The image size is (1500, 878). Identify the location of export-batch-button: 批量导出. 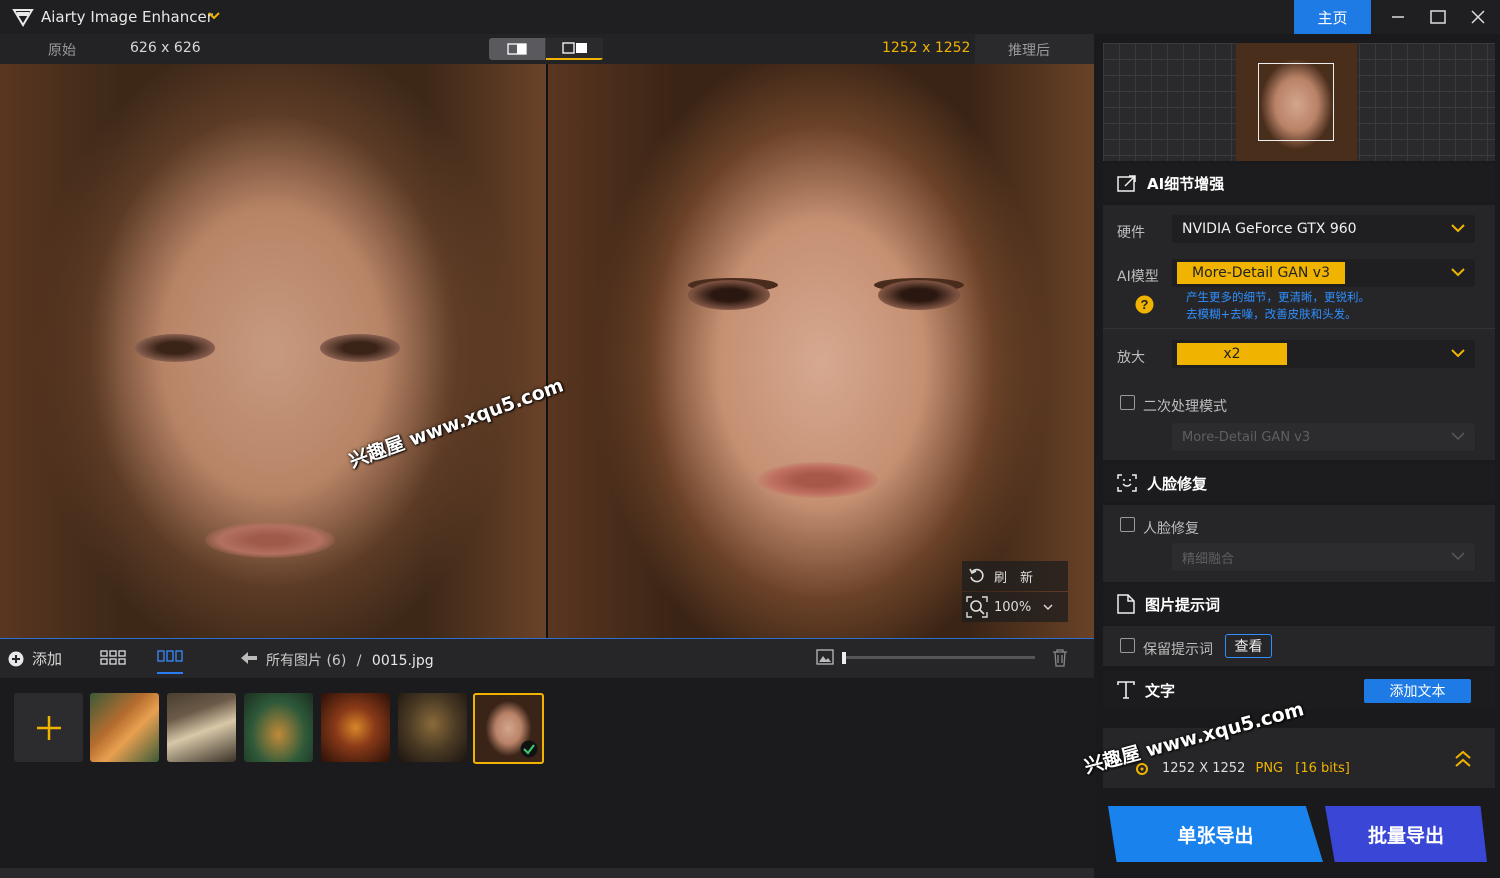
(1406, 834).